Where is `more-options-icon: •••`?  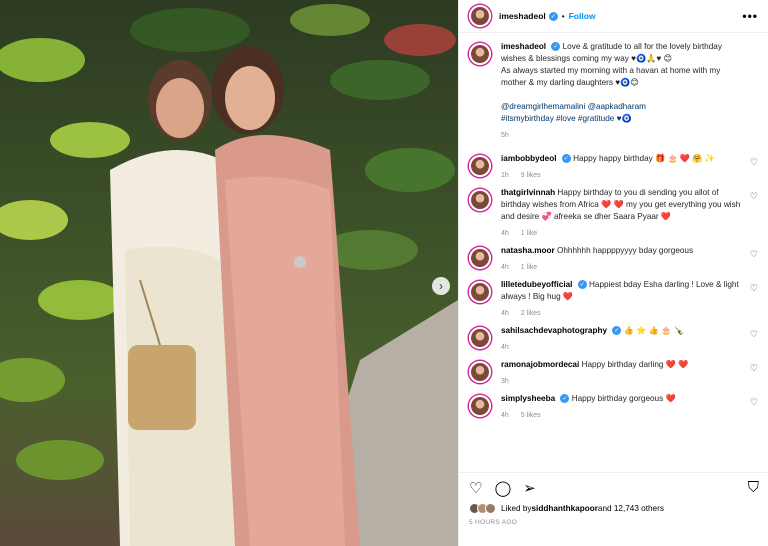 more-options-icon: ••• is located at coordinates (750, 16).